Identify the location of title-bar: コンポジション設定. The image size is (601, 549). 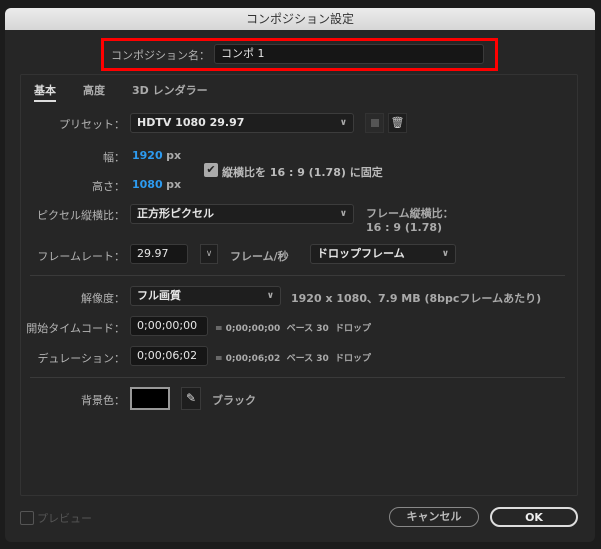
(300, 19).